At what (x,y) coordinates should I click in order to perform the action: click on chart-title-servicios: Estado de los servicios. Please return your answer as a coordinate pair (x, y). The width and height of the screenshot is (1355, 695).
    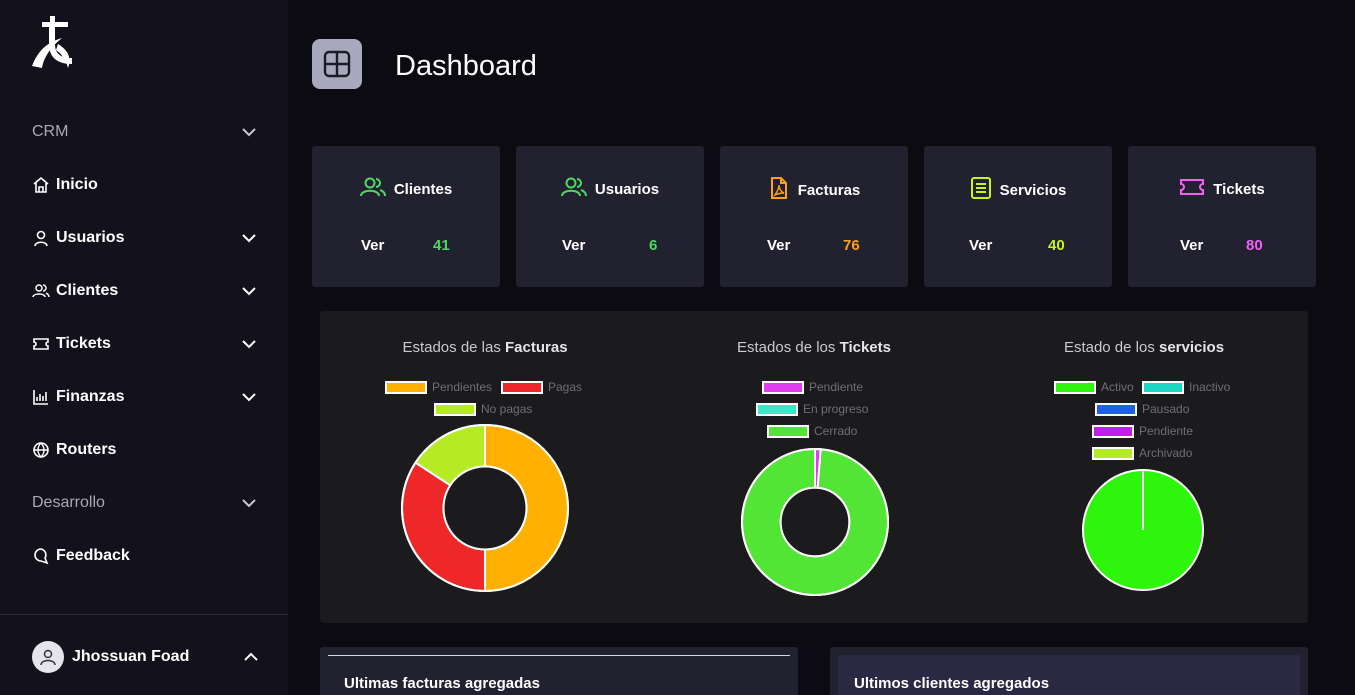
    Looking at the image, I should click on (1144, 347).